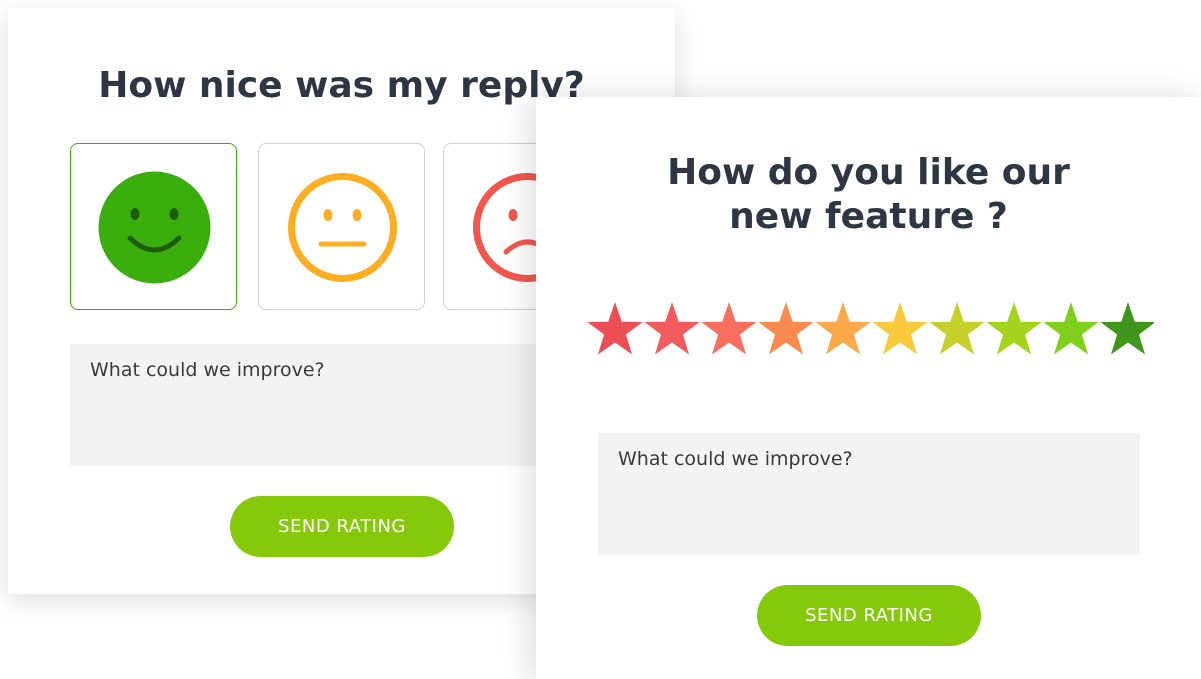 The width and height of the screenshot is (1201, 679). I want to click on star-9-icon, so click(1071, 328).